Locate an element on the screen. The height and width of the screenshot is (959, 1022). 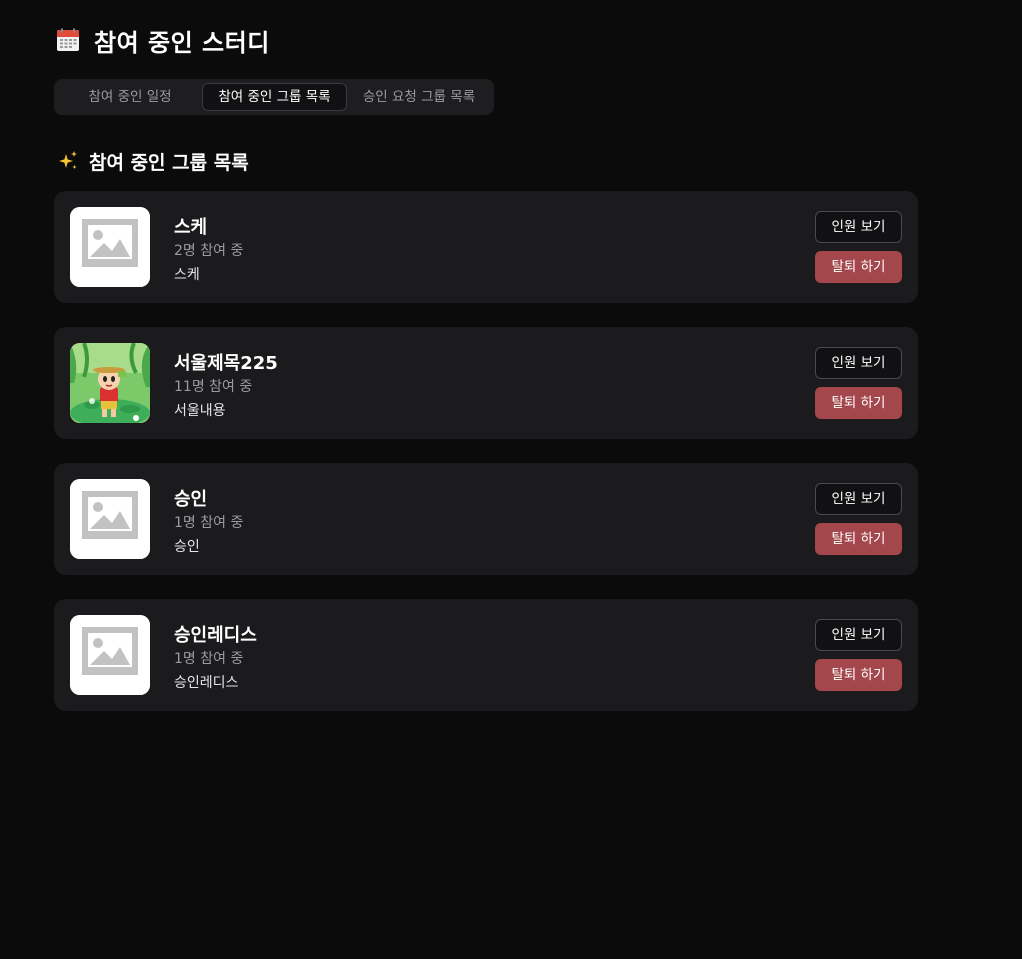
section-header: 참여 중인 그룹 목록 is located at coordinates (153, 161).